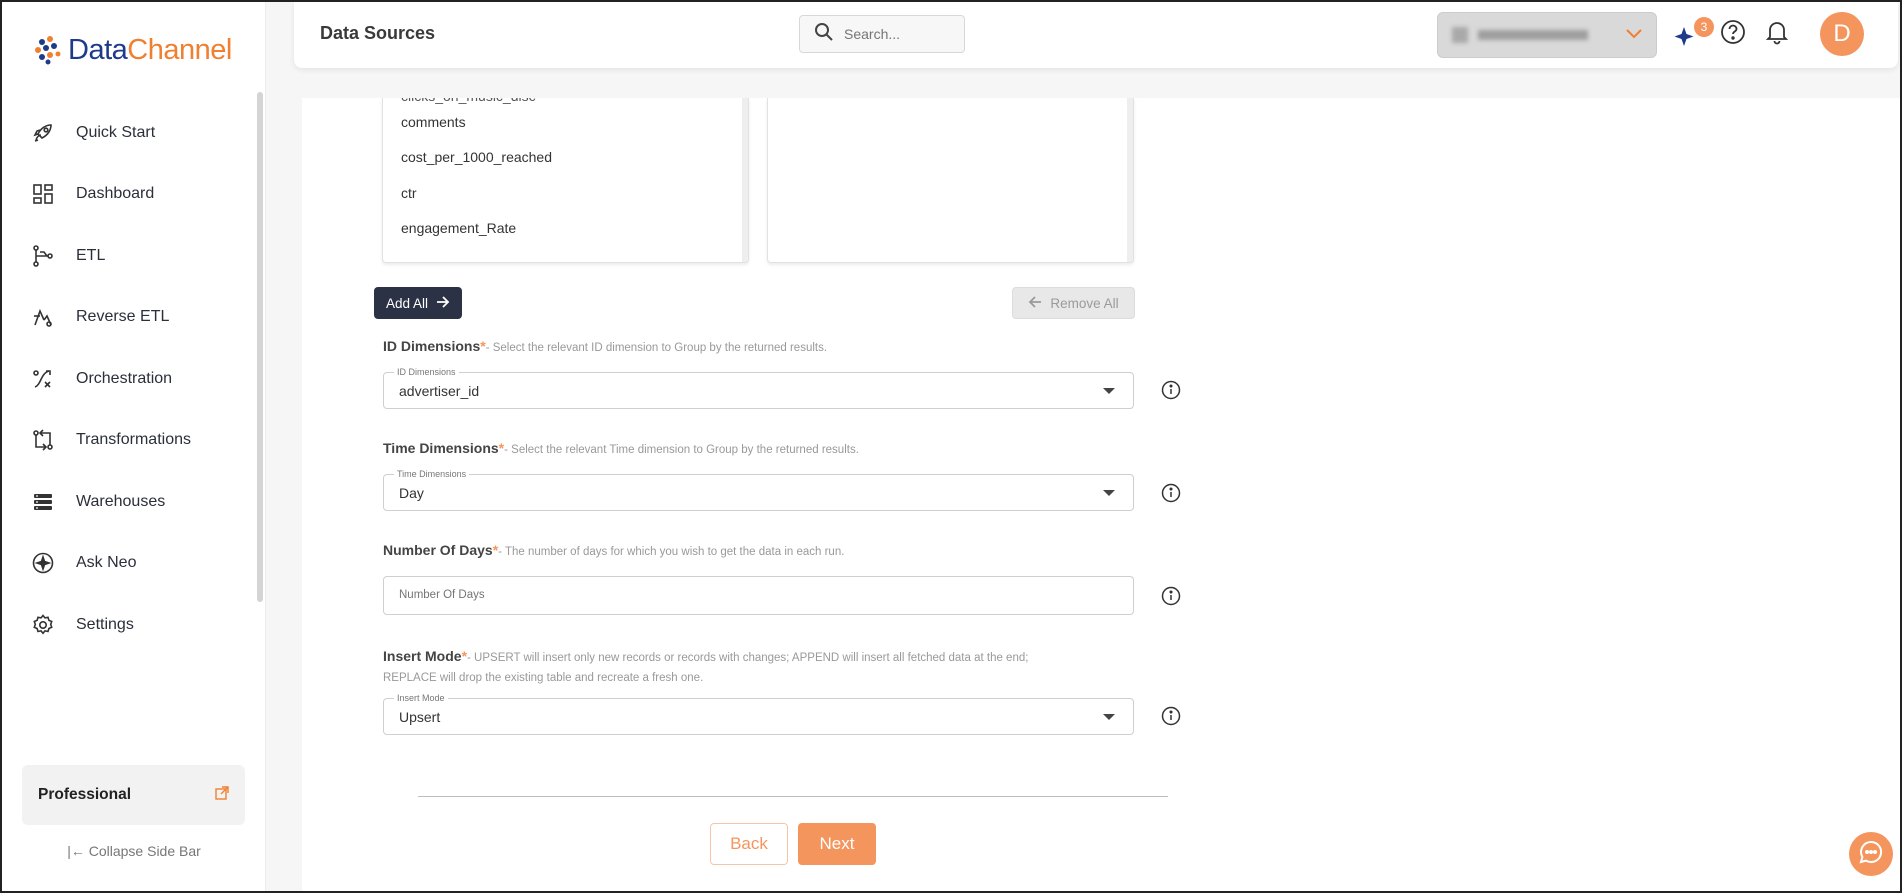 The height and width of the screenshot is (893, 1902). I want to click on dashboard-icon, so click(43, 194).